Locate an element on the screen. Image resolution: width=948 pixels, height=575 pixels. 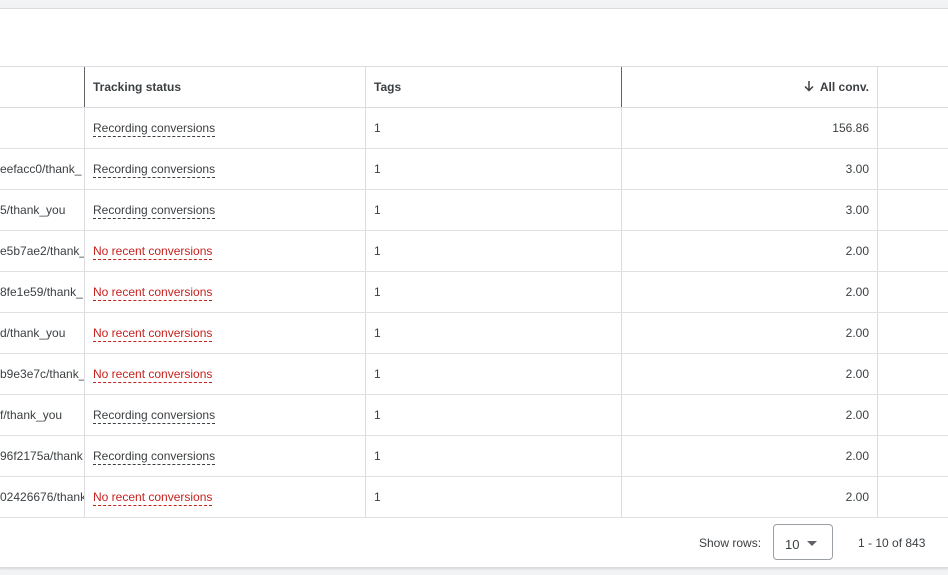
table-header: Tracking status Tags All conv. is located at coordinates (474, 87).